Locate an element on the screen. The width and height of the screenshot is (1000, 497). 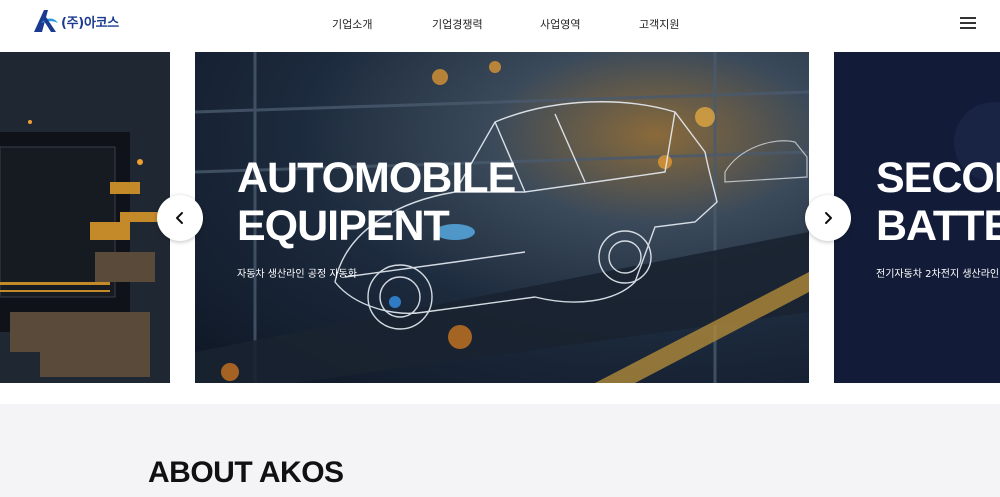
site-header: (주)아코스 기업소개 기업경쟁력 사업영역 고객지원 is located at coordinates (500, 26).